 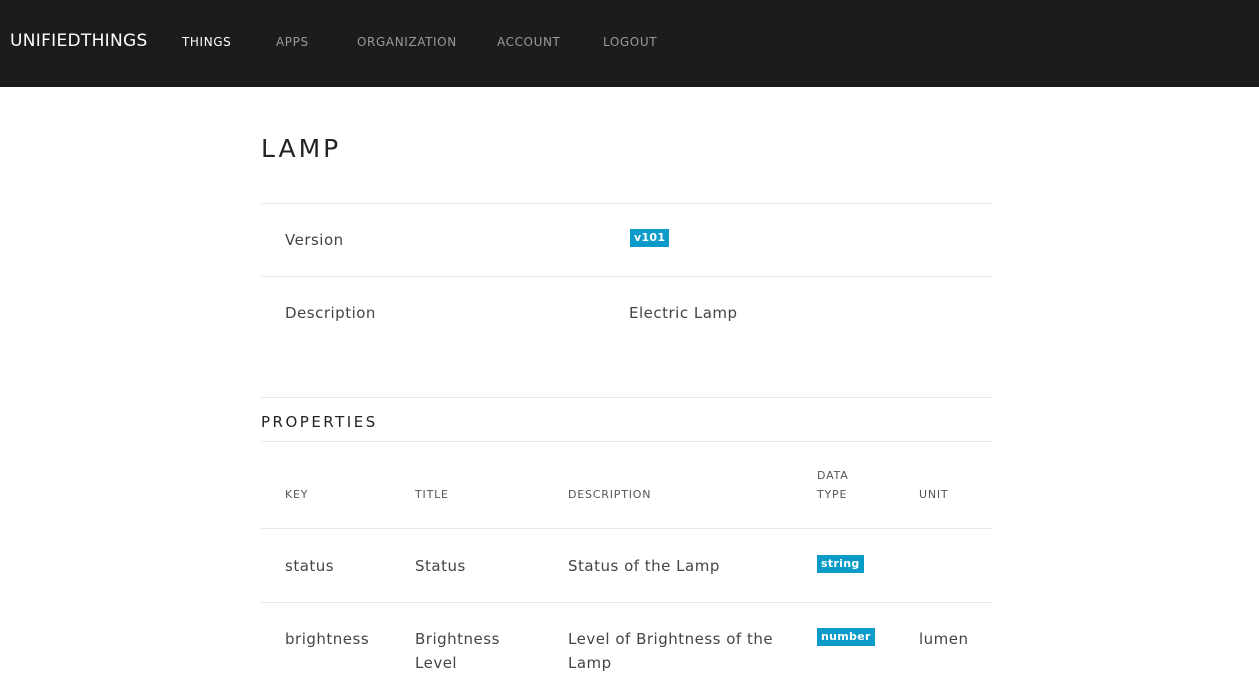 I want to click on property-unit: lumen, so click(x=944, y=639).